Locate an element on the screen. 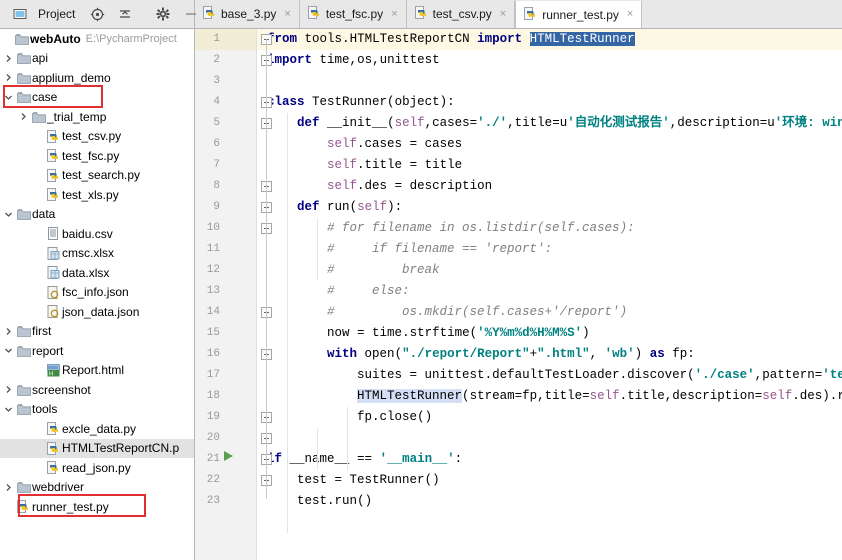 Image resolution: width=842 pixels, height=560 pixels. code-line: # break is located at coordinates (549, 270).